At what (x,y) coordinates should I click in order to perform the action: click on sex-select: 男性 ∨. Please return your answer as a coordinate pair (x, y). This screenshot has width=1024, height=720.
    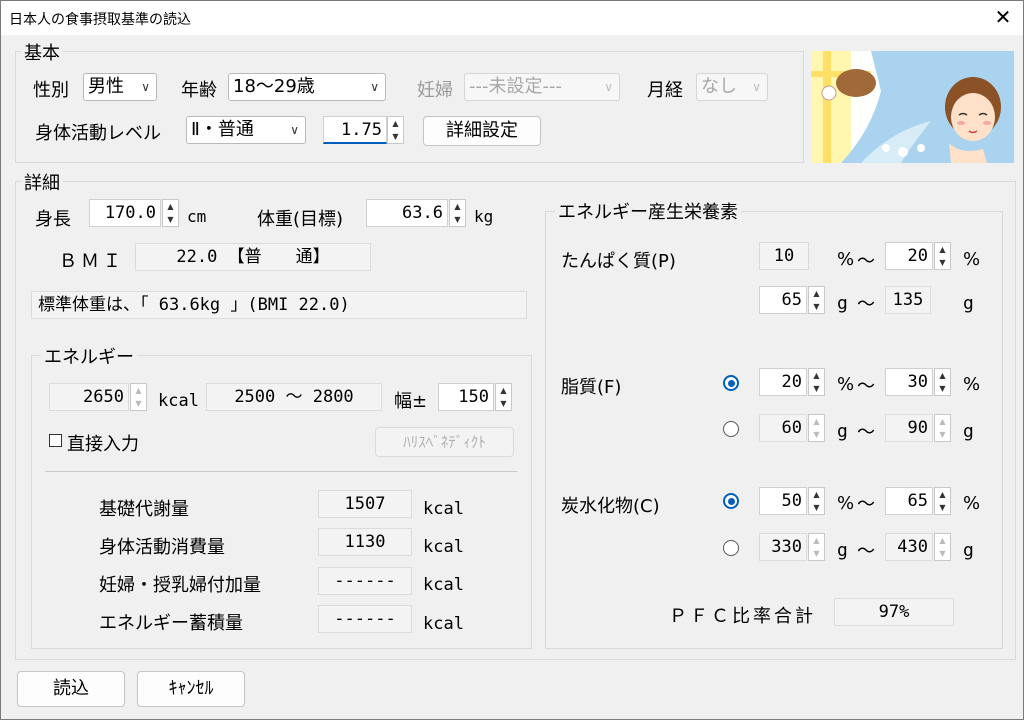
    Looking at the image, I should click on (120, 87).